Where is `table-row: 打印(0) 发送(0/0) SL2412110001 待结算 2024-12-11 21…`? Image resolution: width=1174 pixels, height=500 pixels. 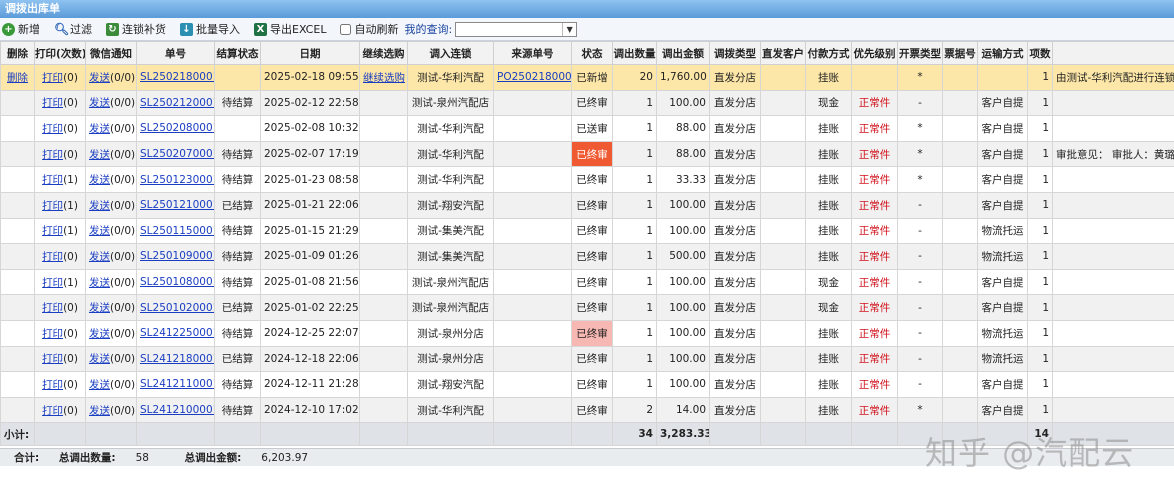
table-row: 打印(0) 发送(0/0) SL2412110001 待结算 2024-12-11 21… is located at coordinates (587, 384).